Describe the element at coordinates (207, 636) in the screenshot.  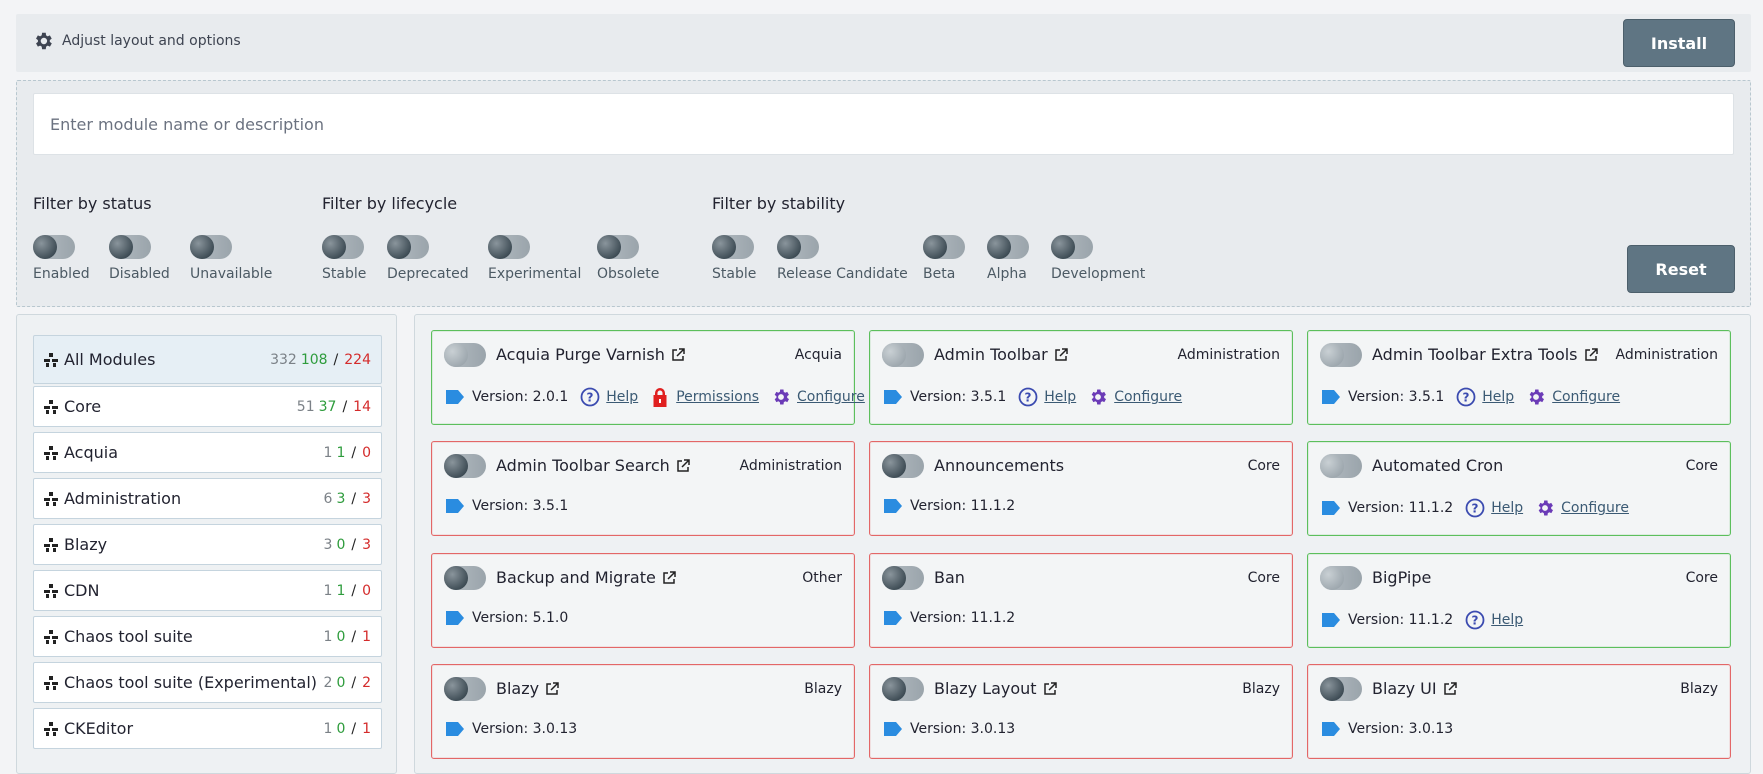
I see `category-item: Chaos tool suite 1 0 / 1` at that location.